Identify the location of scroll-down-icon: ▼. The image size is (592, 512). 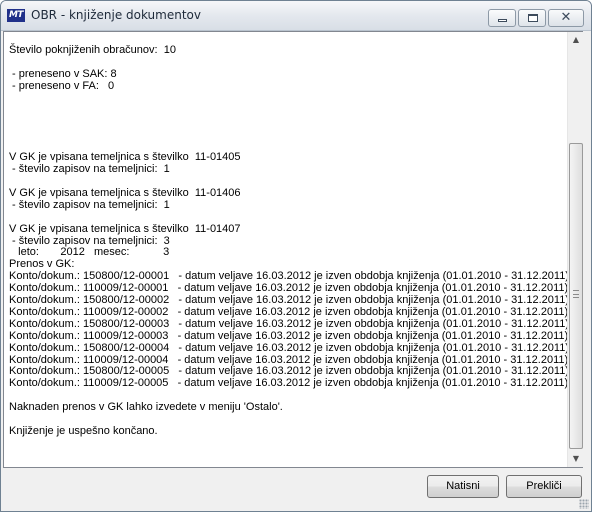
(576, 459).